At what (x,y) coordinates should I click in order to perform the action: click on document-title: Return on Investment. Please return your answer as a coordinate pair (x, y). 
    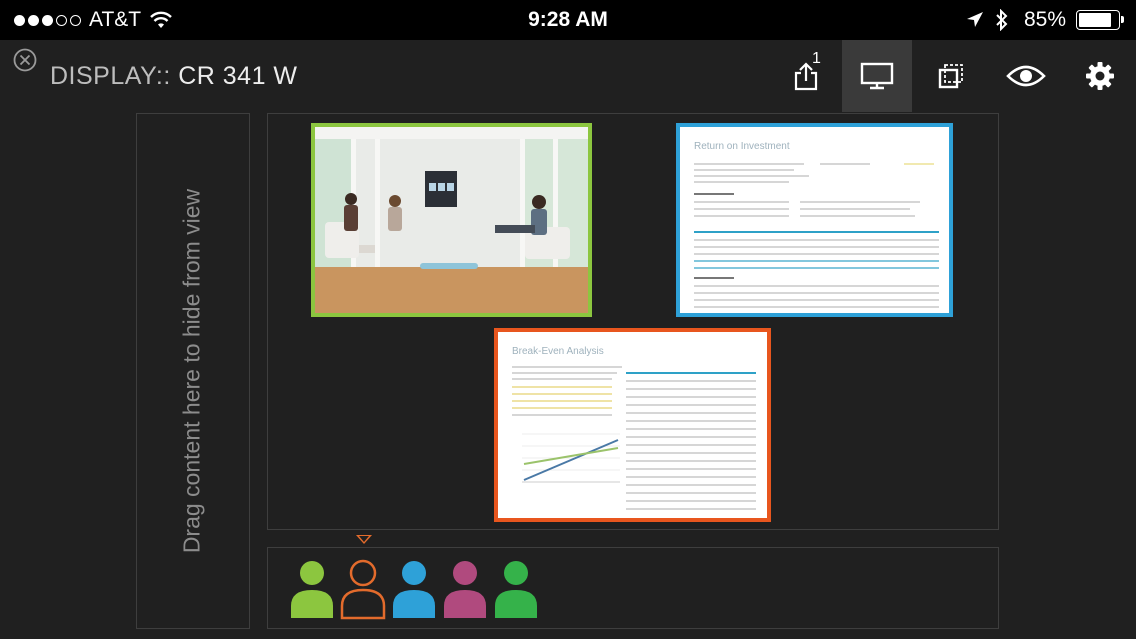
    Looking at the image, I should click on (742, 146).